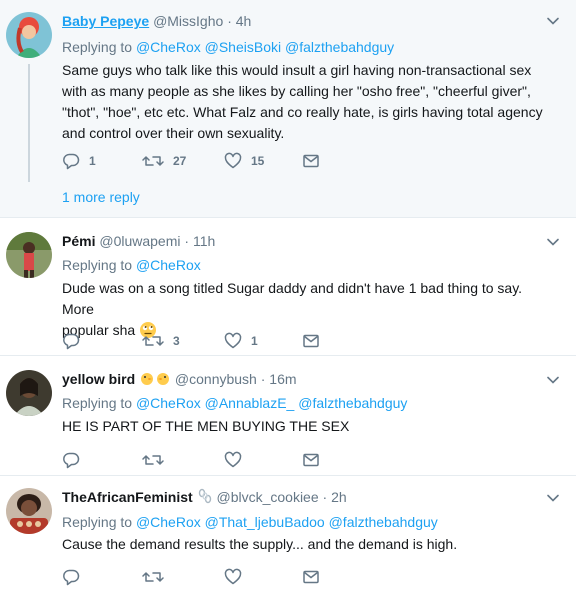 The width and height of the screenshot is (576, 596). I want to click on mention-link: @SheisBoki, so click(243, 47).